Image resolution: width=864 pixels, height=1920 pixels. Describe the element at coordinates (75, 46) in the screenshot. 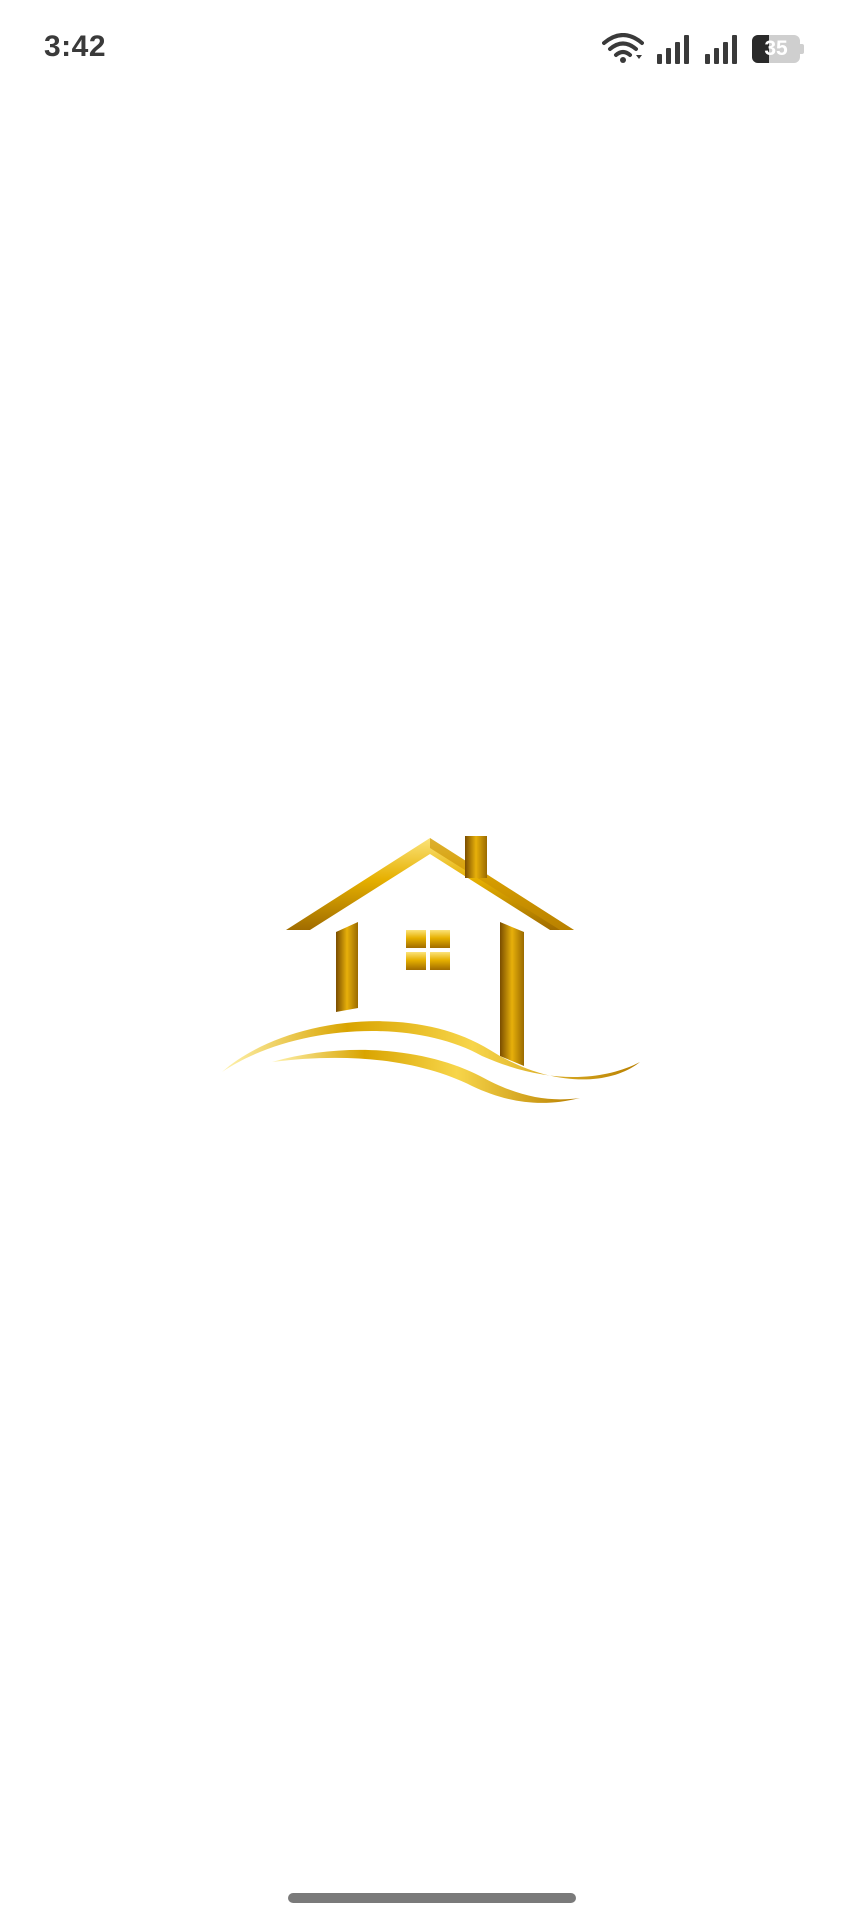

I see `status-time: 3:42` at that location.